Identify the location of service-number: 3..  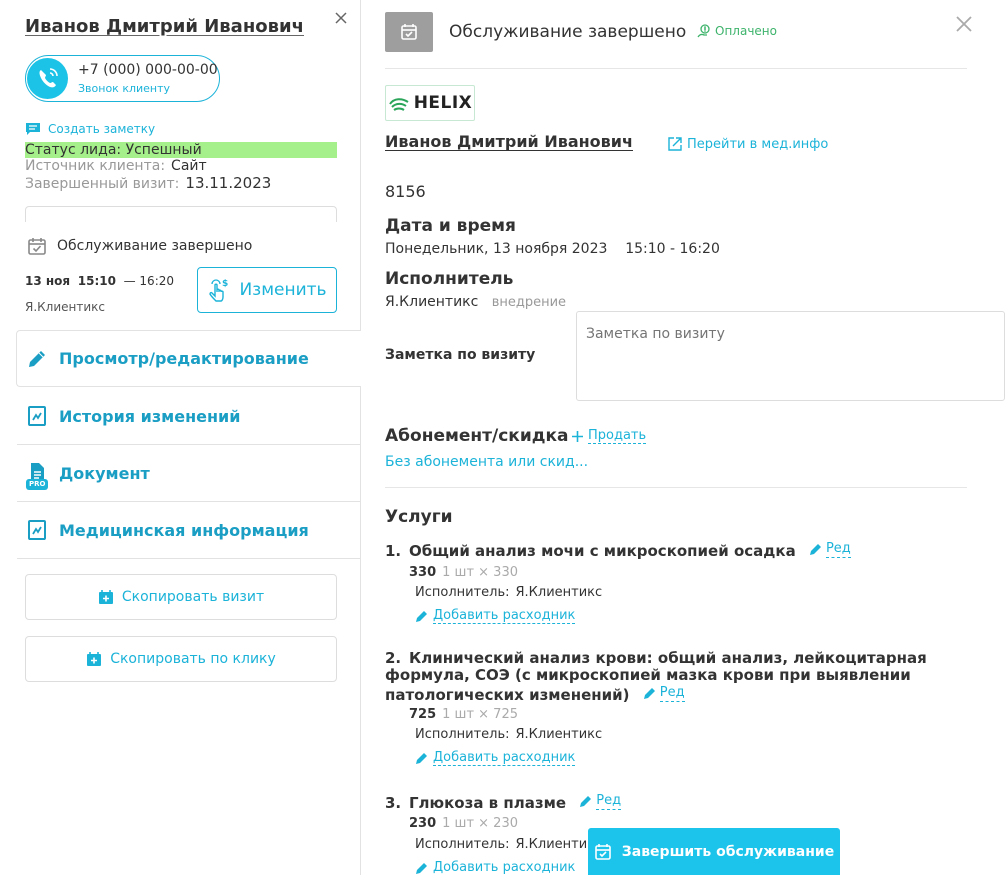
(393, 803).